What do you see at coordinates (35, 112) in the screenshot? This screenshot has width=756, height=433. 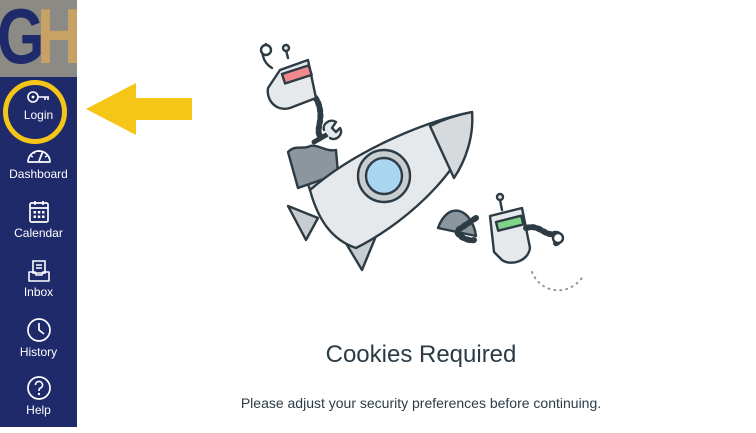 I see `login-highlight-ring` at bounding box center [35, 112].